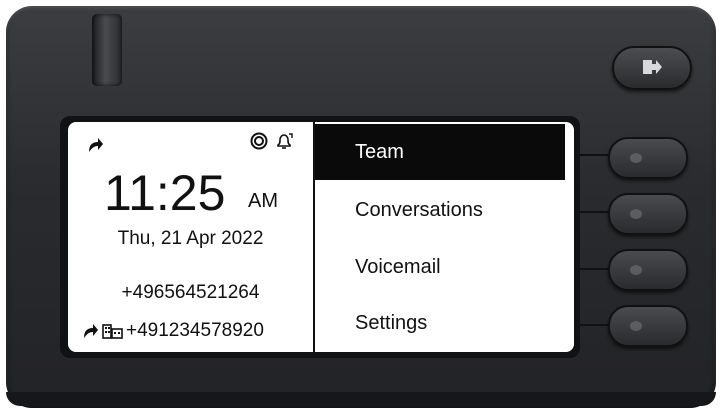  What do you see at coordinates (190, 292) in the screenshot?
I see `own-phone-number: +496564521264` at bounding box center [190, 292].